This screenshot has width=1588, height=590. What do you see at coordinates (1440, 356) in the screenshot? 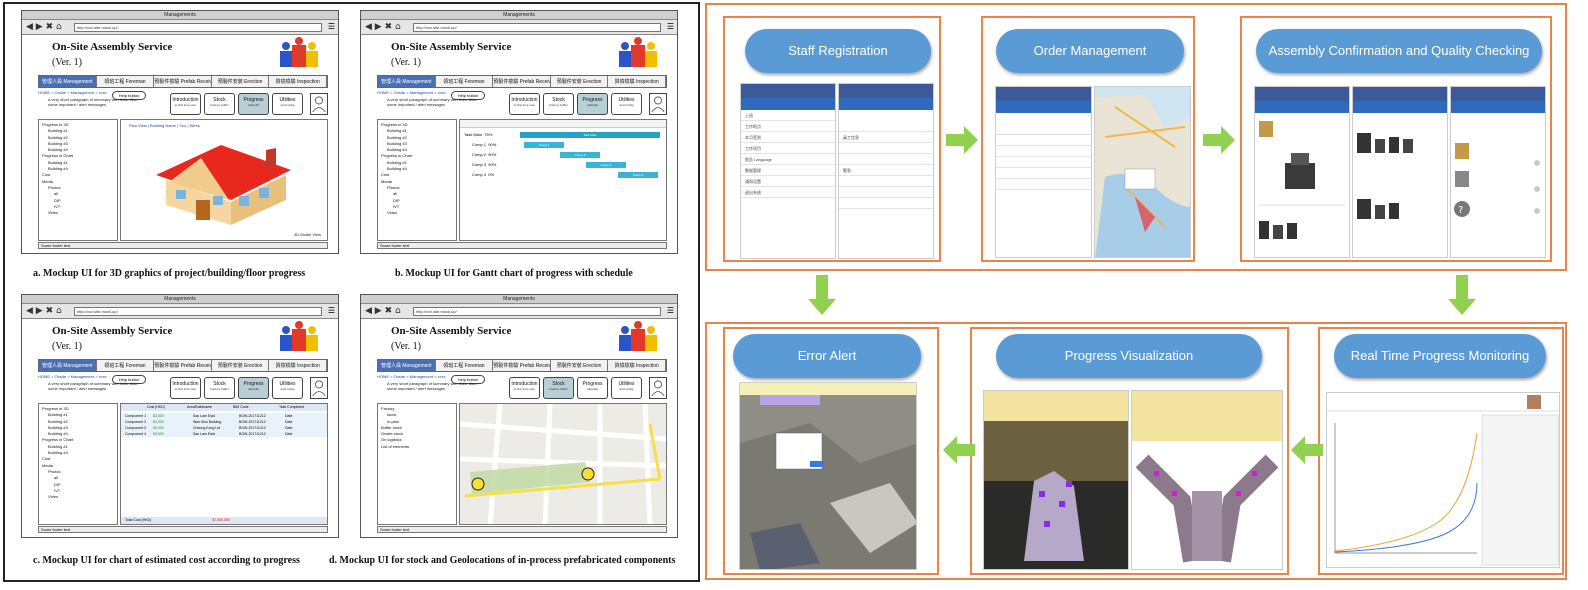
I see `step-realtime-monitoring: Real Time Progress Monitoring` at bounding box center [1440, 356].